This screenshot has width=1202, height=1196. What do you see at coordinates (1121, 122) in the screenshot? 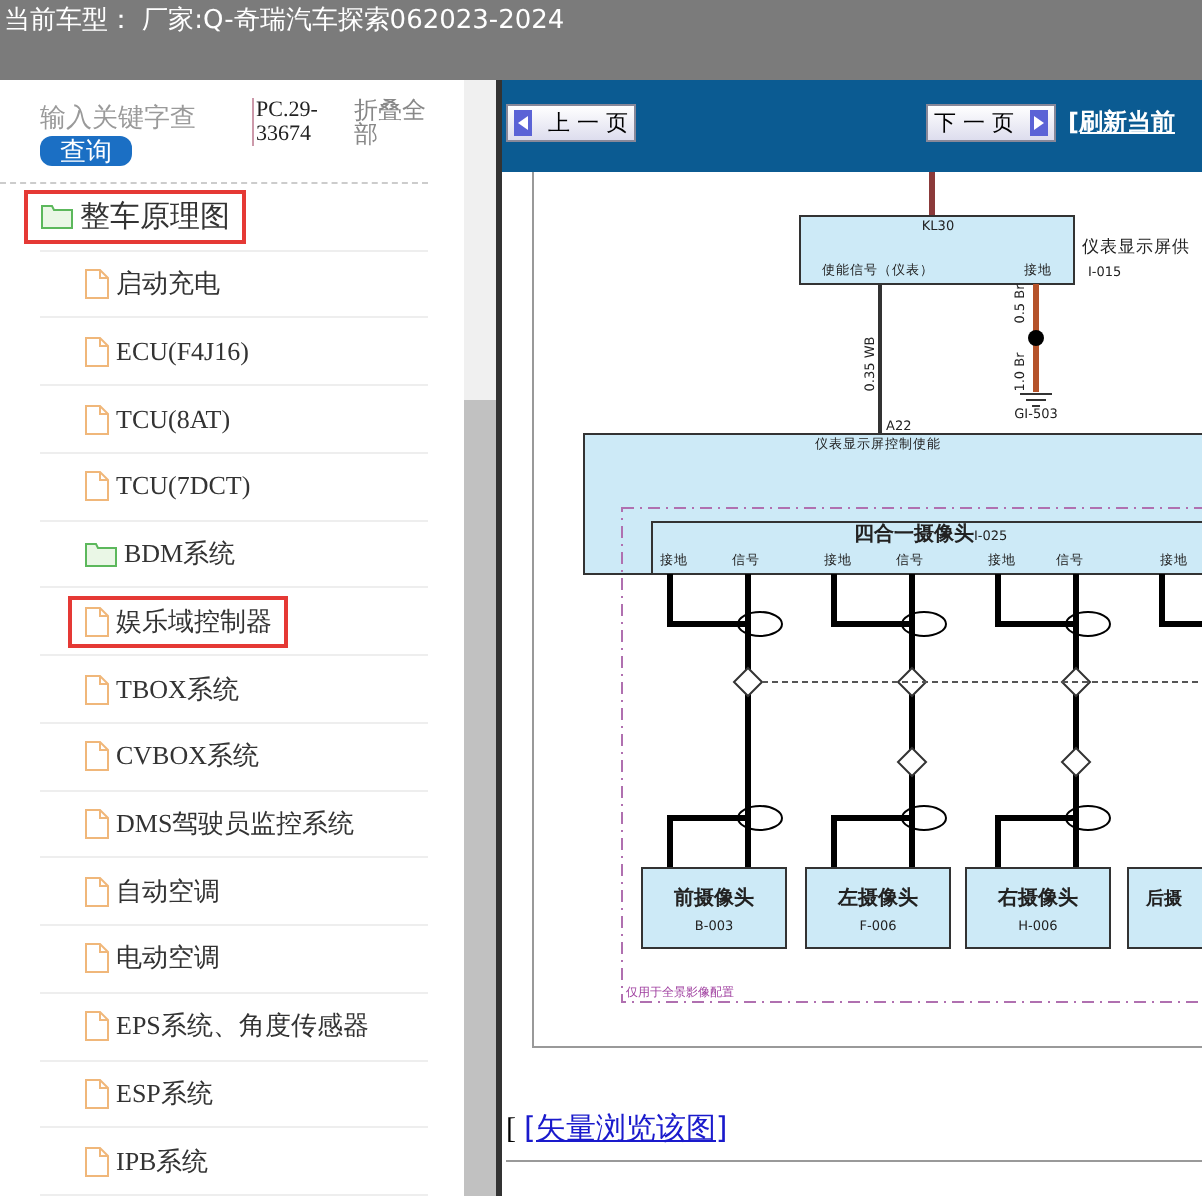
I see `refresh-link: [刷新当前` at bounding box center [1121, 122].